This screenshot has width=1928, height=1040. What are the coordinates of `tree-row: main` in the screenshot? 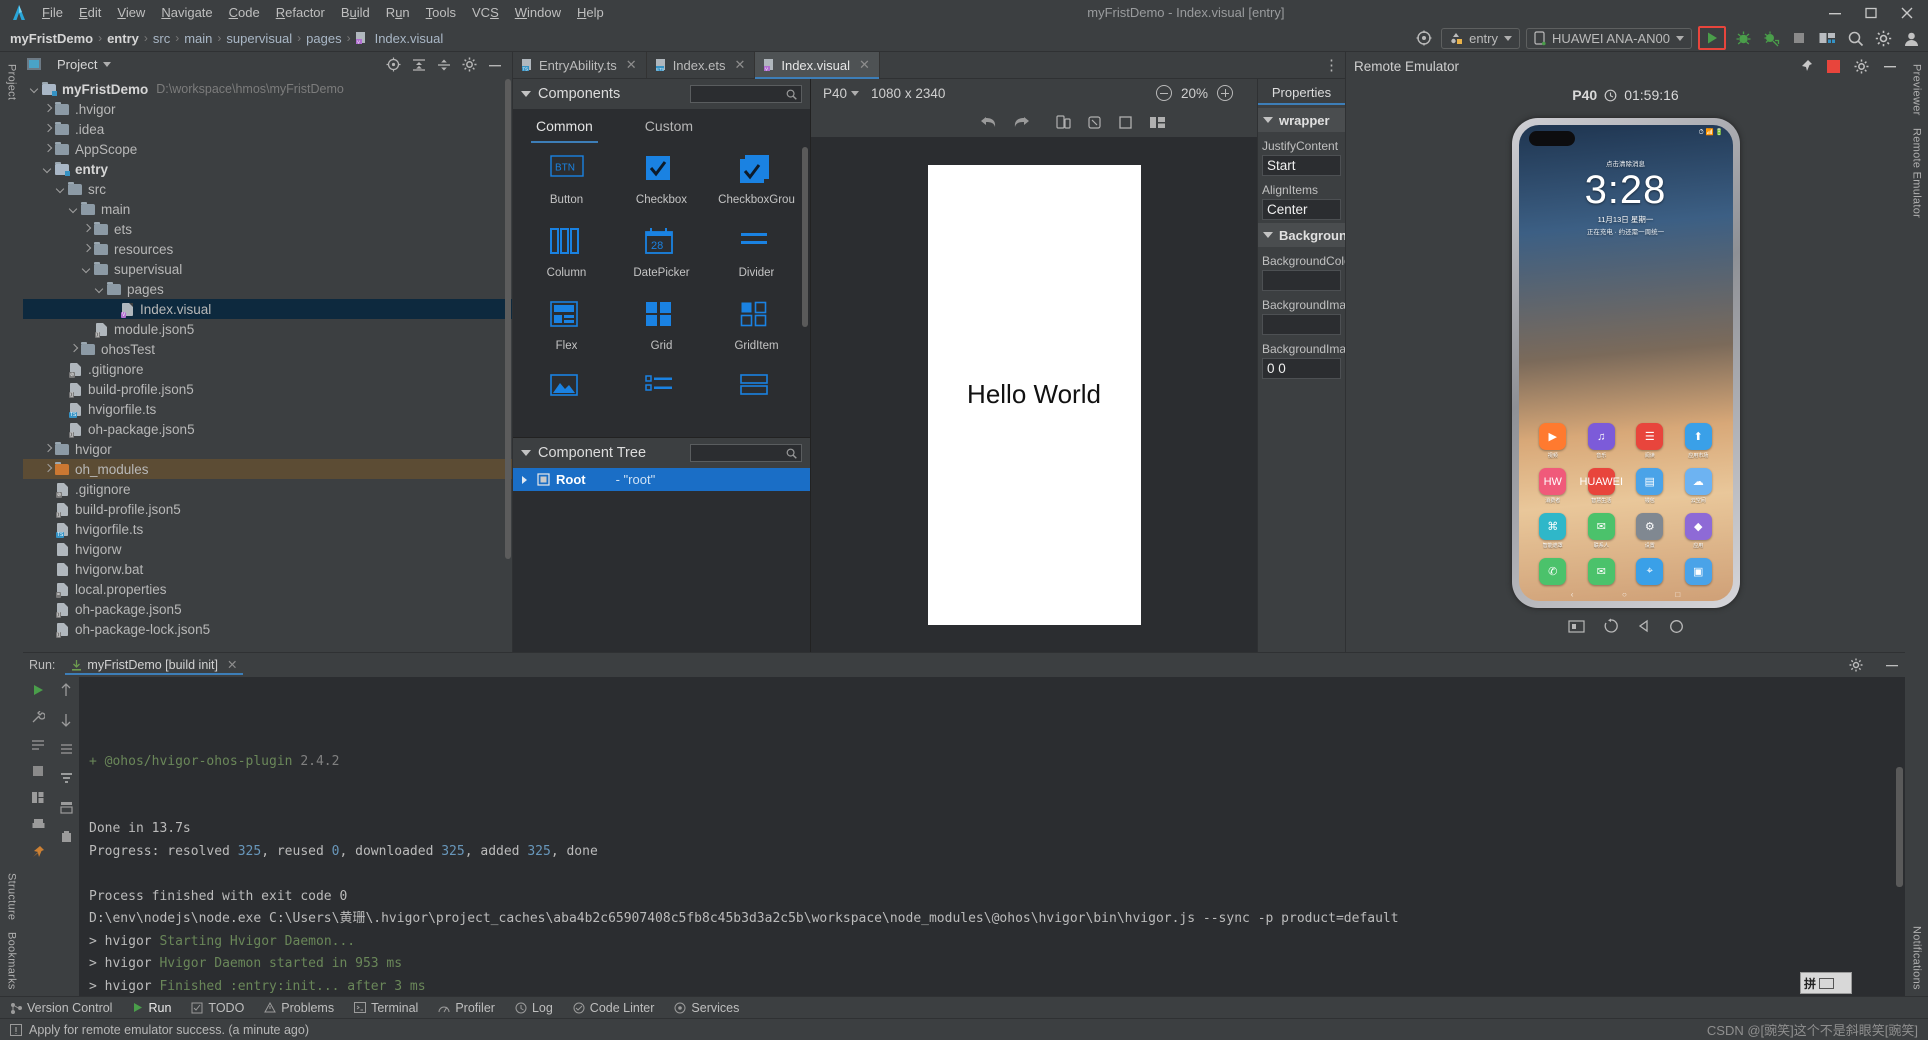 It's located at (267, 209).